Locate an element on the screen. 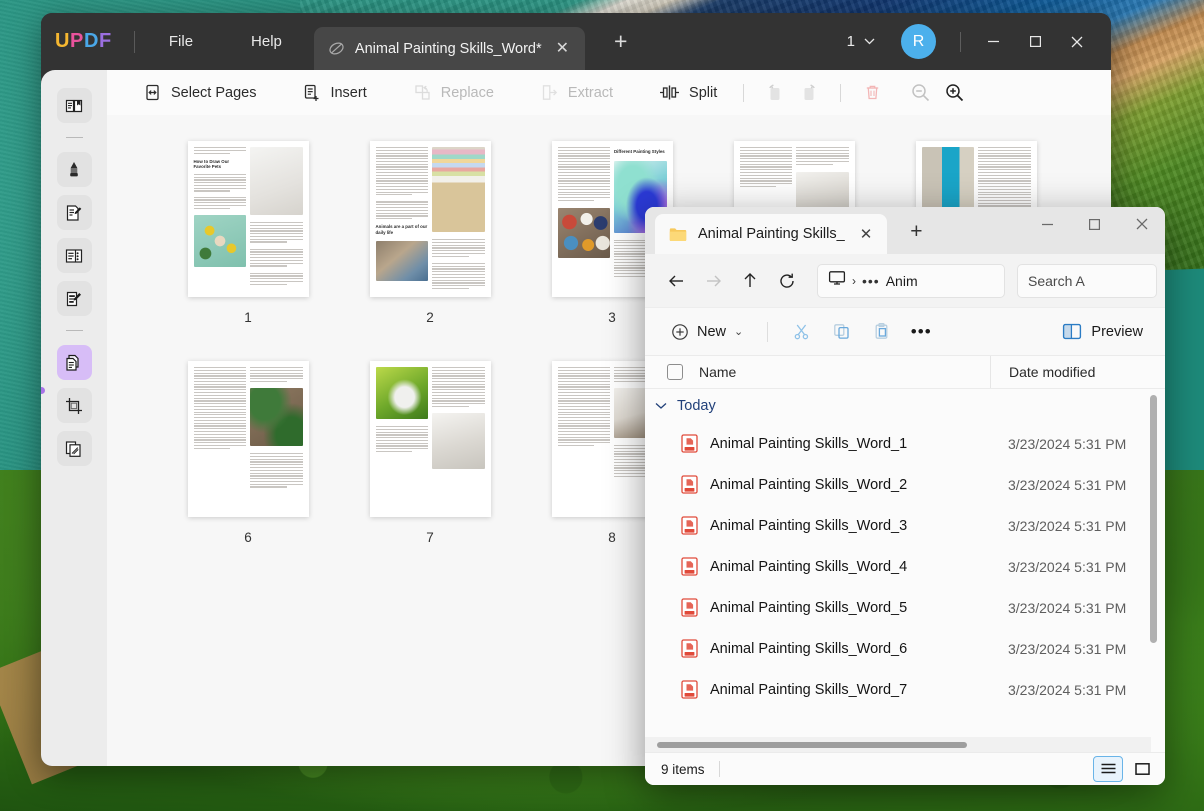 The image size is (1204, 811). up-arrow-icon is located at coordinates (750, 280).